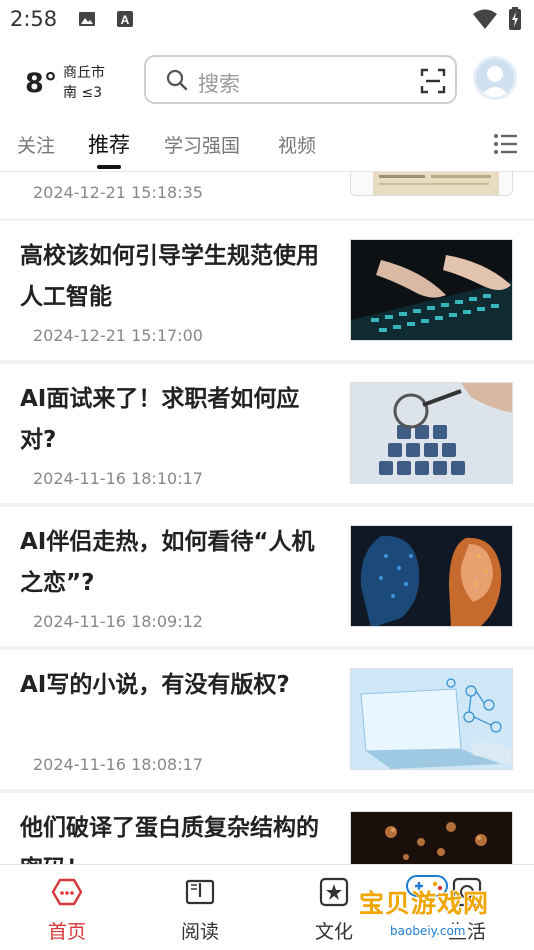 Image resolution: width=534 pixels, height=950 pixels. Describe the element at coordinates (202, 144) in the screenshot. I see `tab-xuexi: 学习强国` at that location.